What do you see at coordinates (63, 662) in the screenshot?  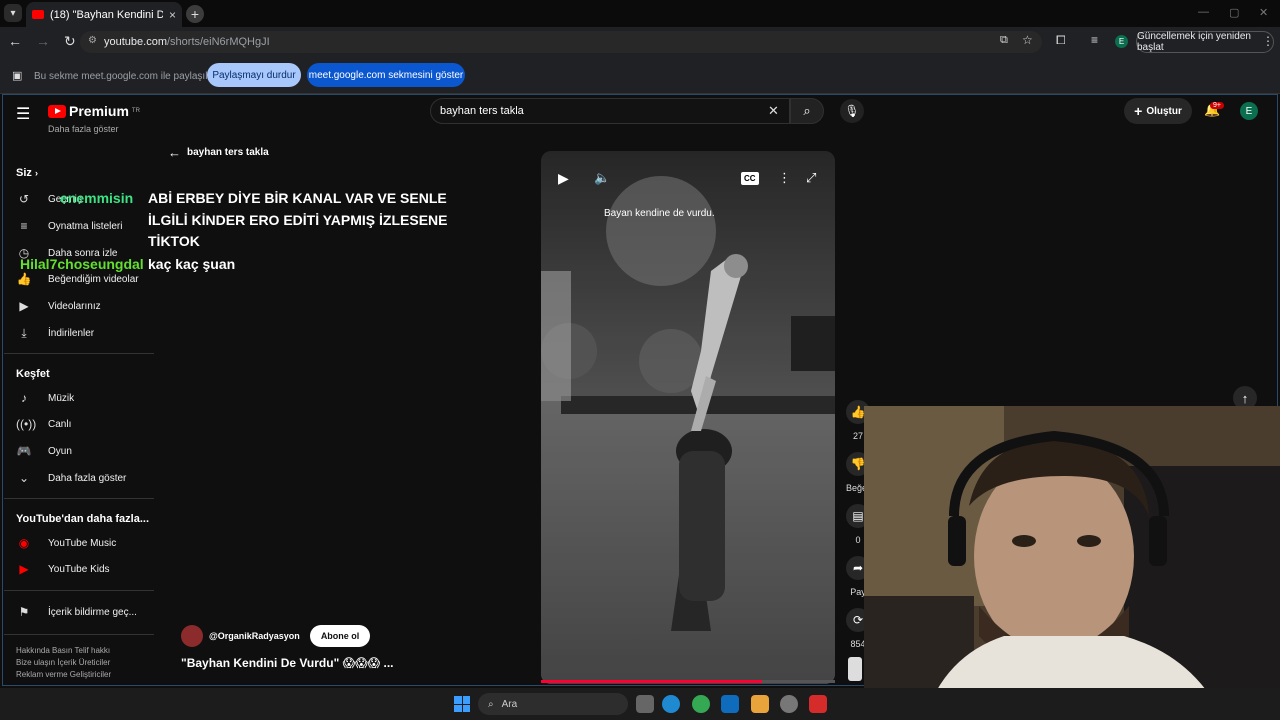 I see `footer-links: Bize ulaşın İçerik Üreticiler` at bounding box center [63, 662].